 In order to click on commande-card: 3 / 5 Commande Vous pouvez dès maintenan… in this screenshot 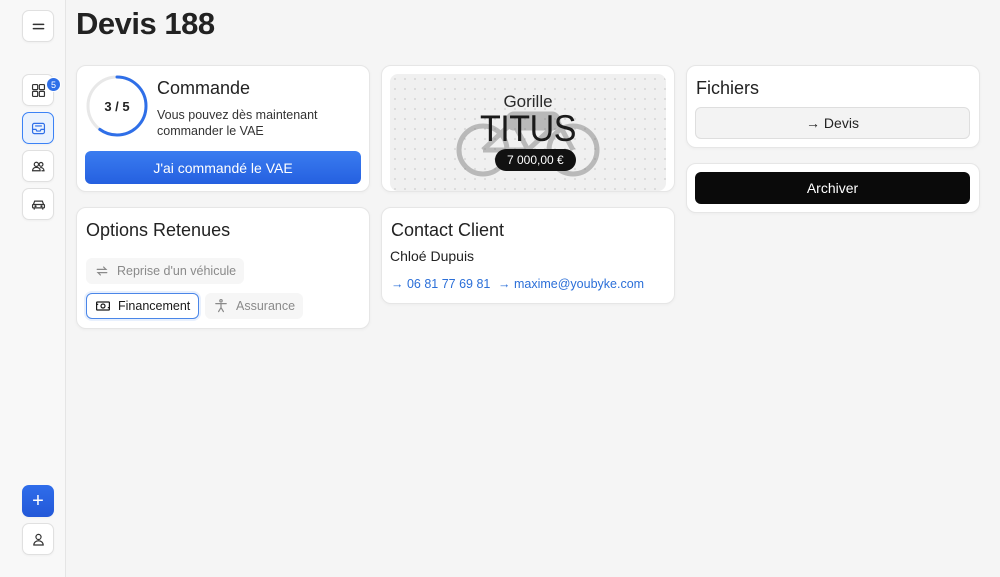, I will do `click(223, 128)`.